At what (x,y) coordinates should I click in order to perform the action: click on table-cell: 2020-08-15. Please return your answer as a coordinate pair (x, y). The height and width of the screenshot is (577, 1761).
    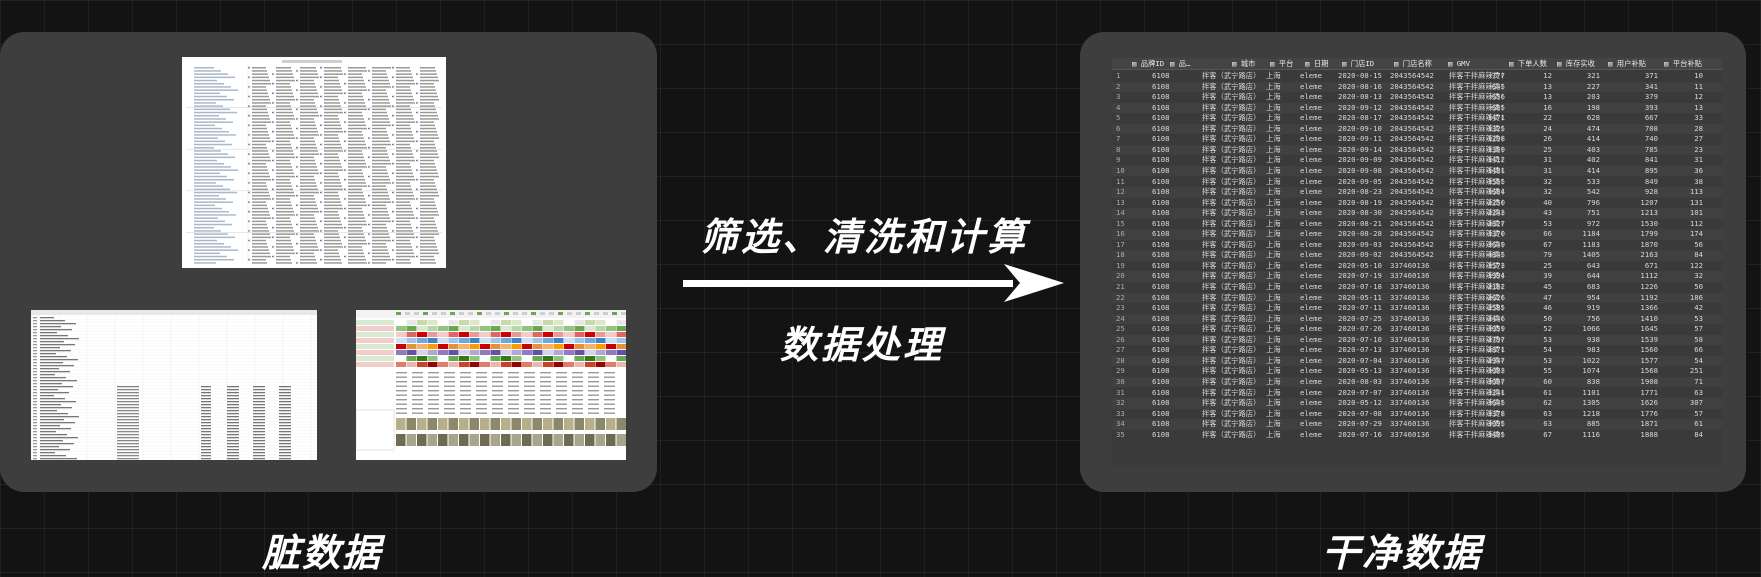
    Looking at the image, I should click on (1360, 75).